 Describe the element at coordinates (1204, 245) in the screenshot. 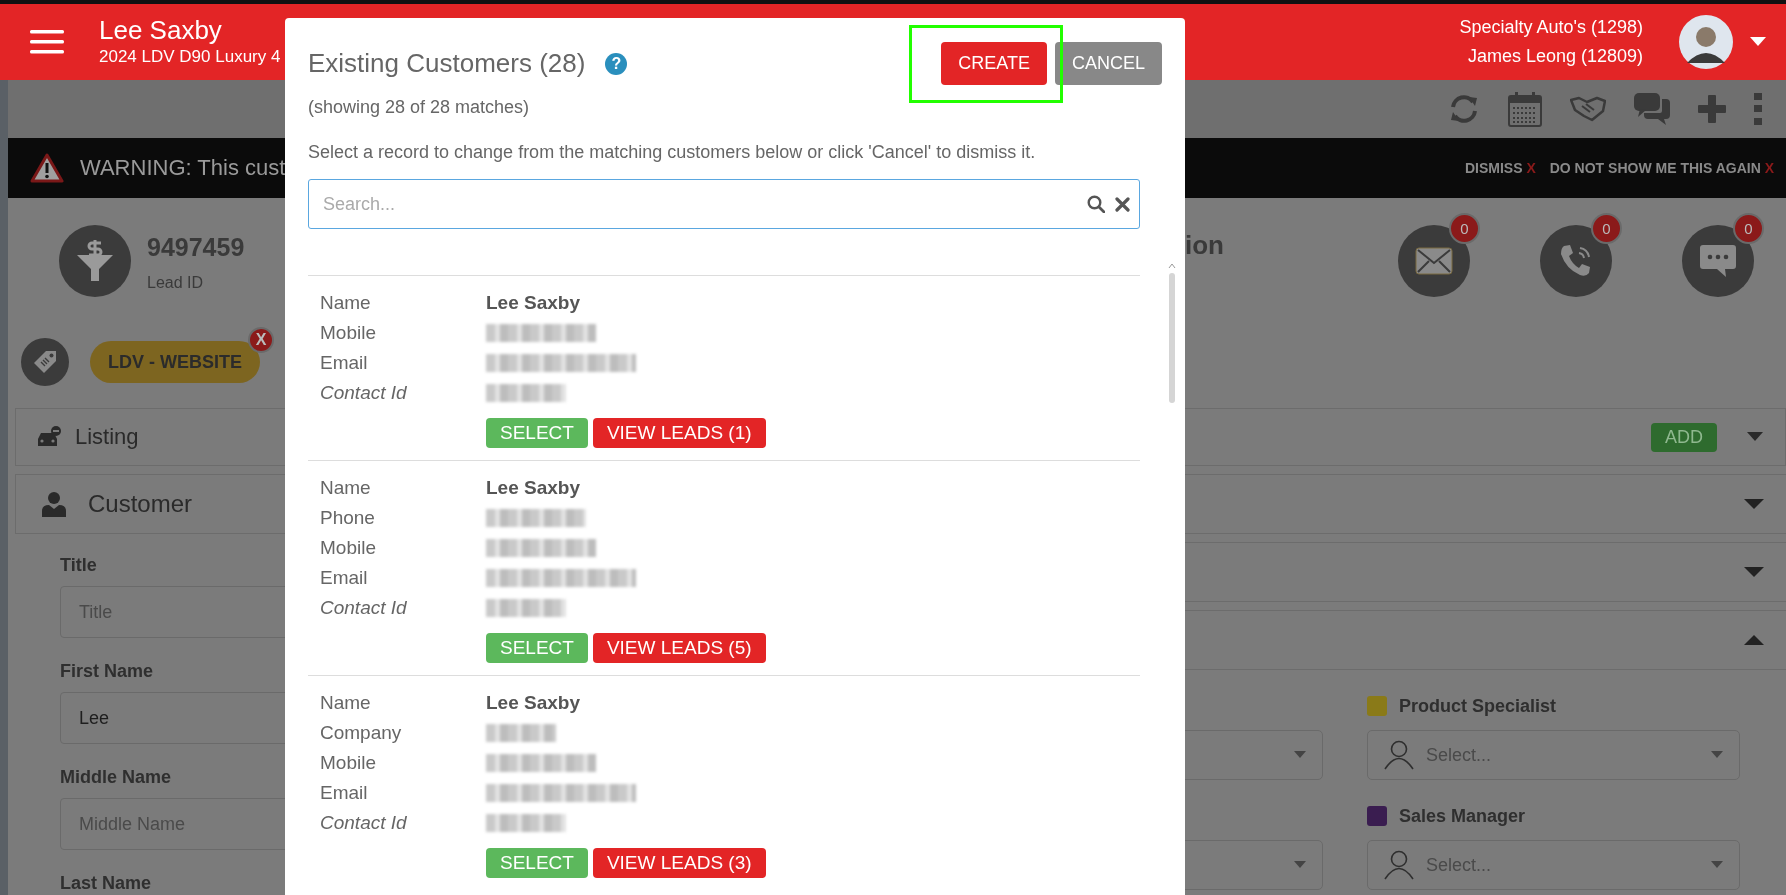

I see `section-heading: ion` at that location.